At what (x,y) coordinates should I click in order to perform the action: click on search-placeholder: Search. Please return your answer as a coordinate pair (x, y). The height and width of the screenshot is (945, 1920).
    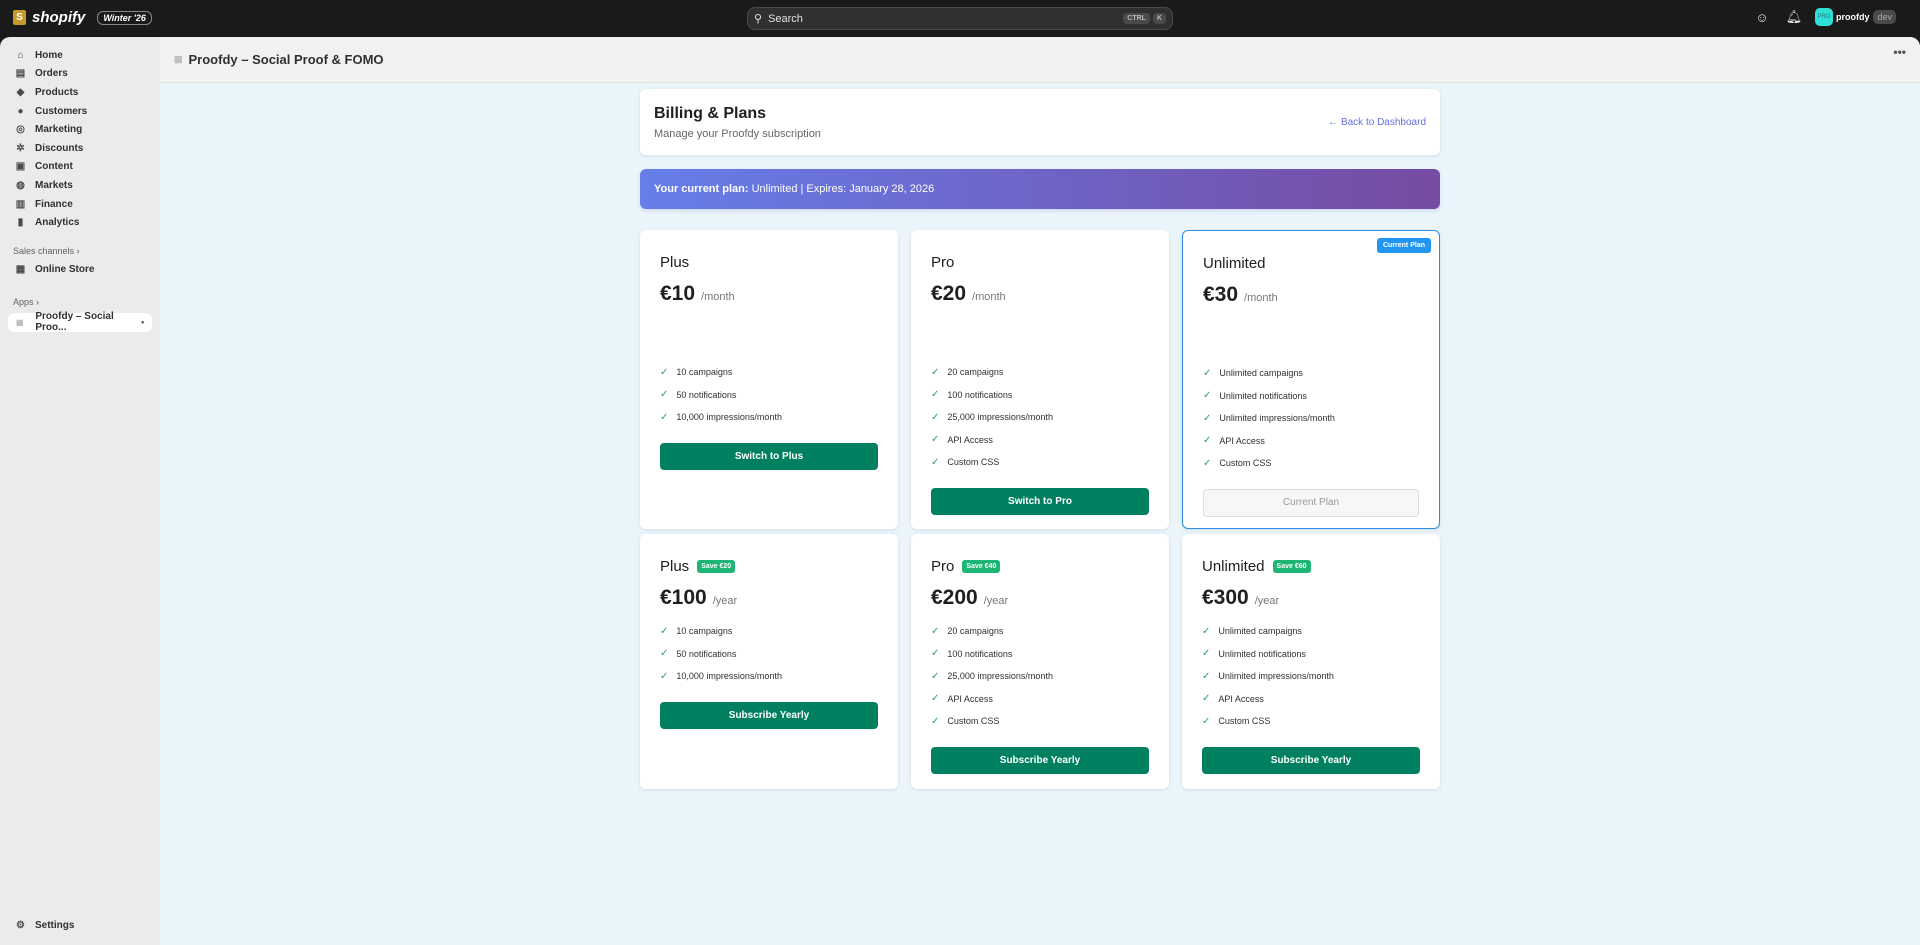
    Looking at the image, I should click on (785, 18).